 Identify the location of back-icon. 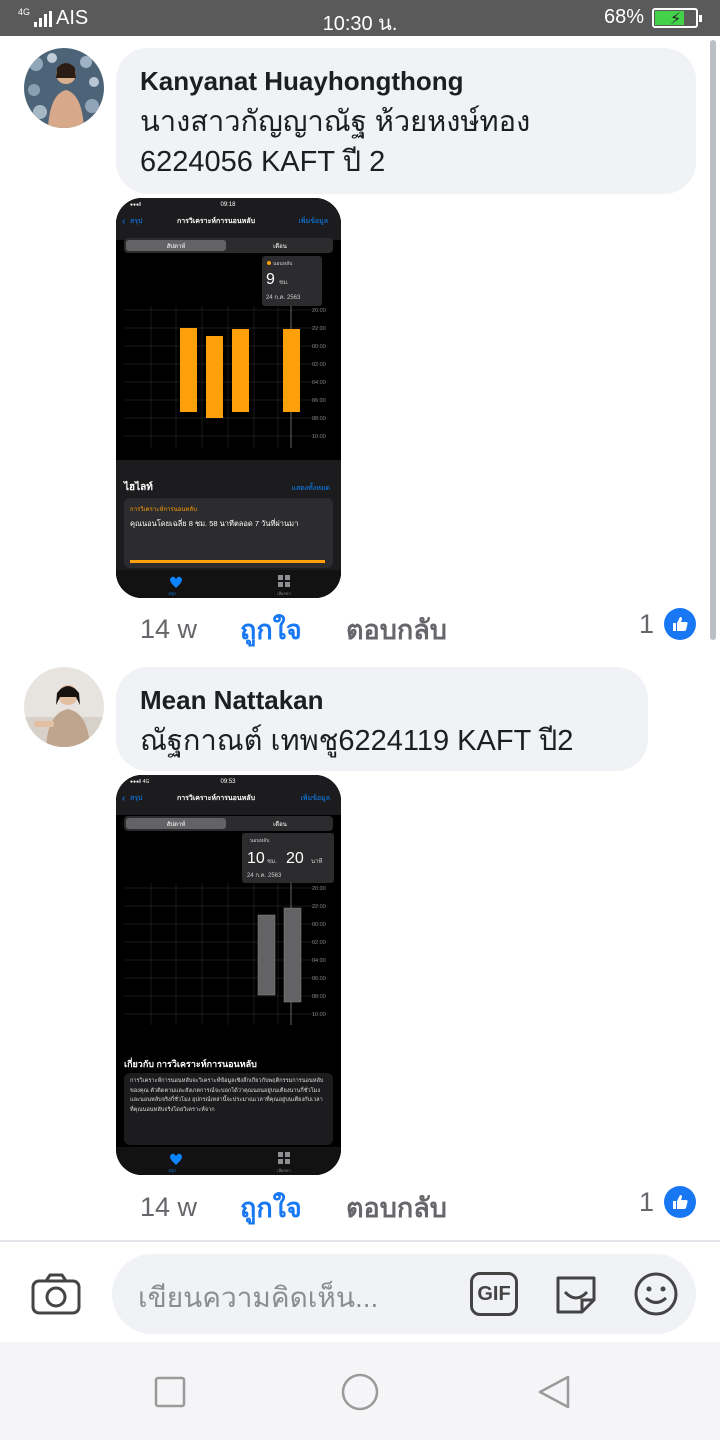
(554, 1392).